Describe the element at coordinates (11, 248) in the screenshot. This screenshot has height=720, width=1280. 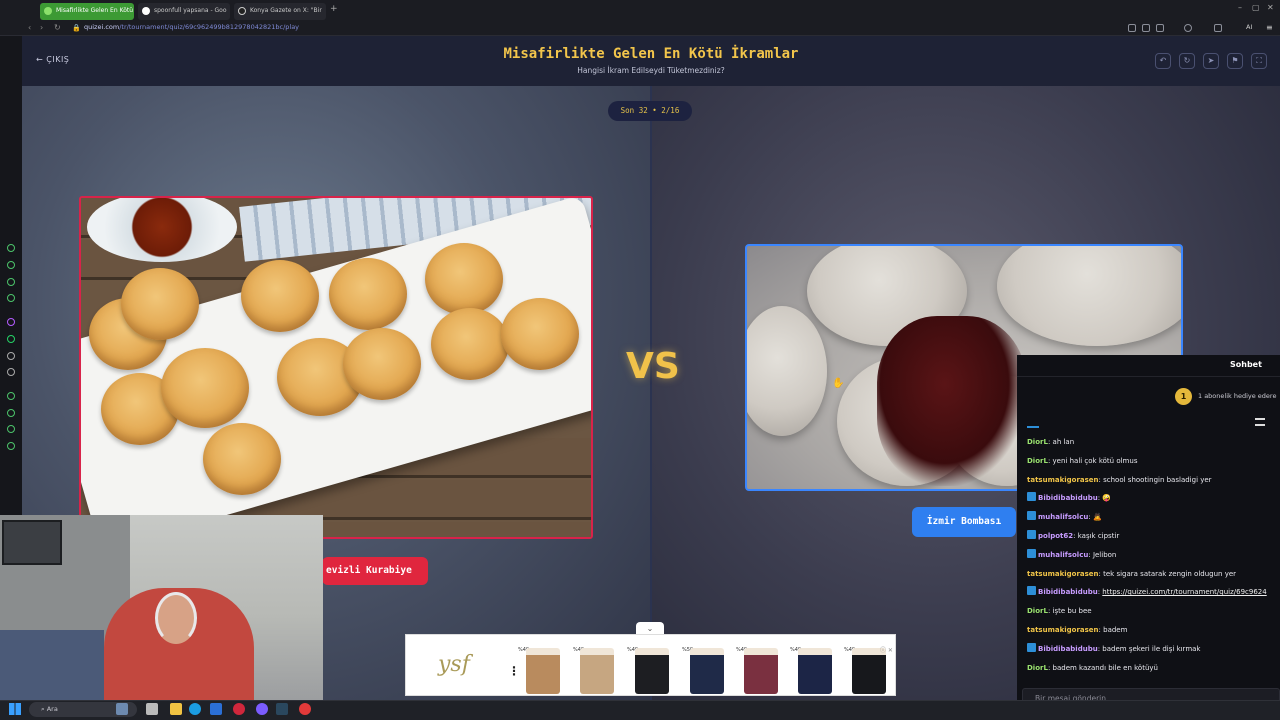
I see `sidebar-ai-icon` at that location.